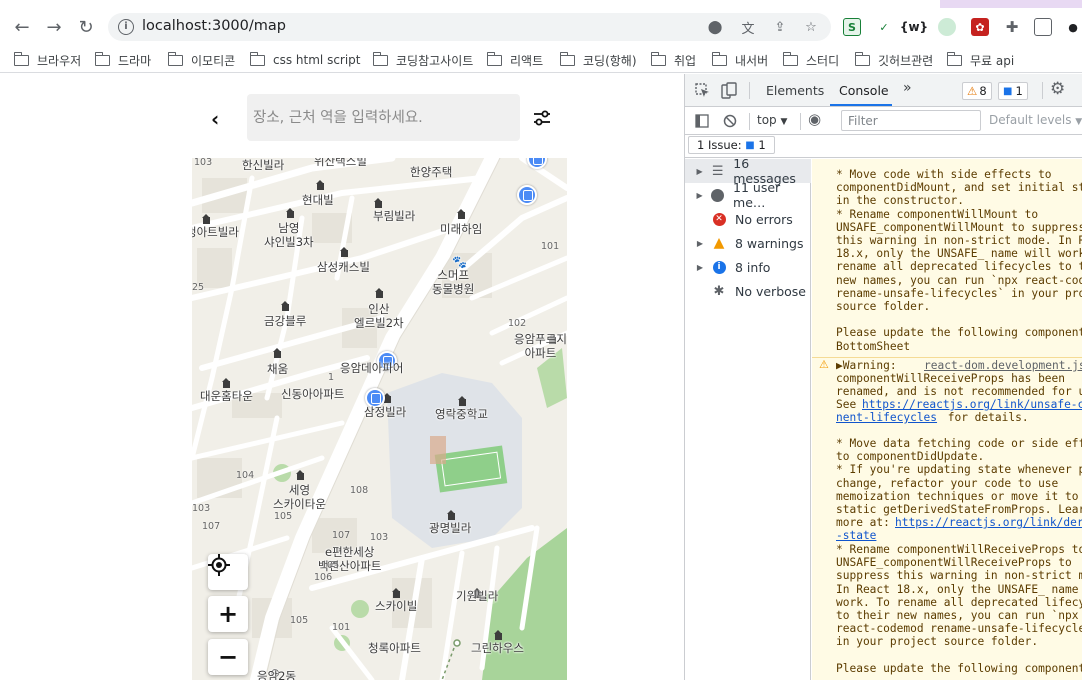  I want to click on inspect-element-icon, so click(702, 90).